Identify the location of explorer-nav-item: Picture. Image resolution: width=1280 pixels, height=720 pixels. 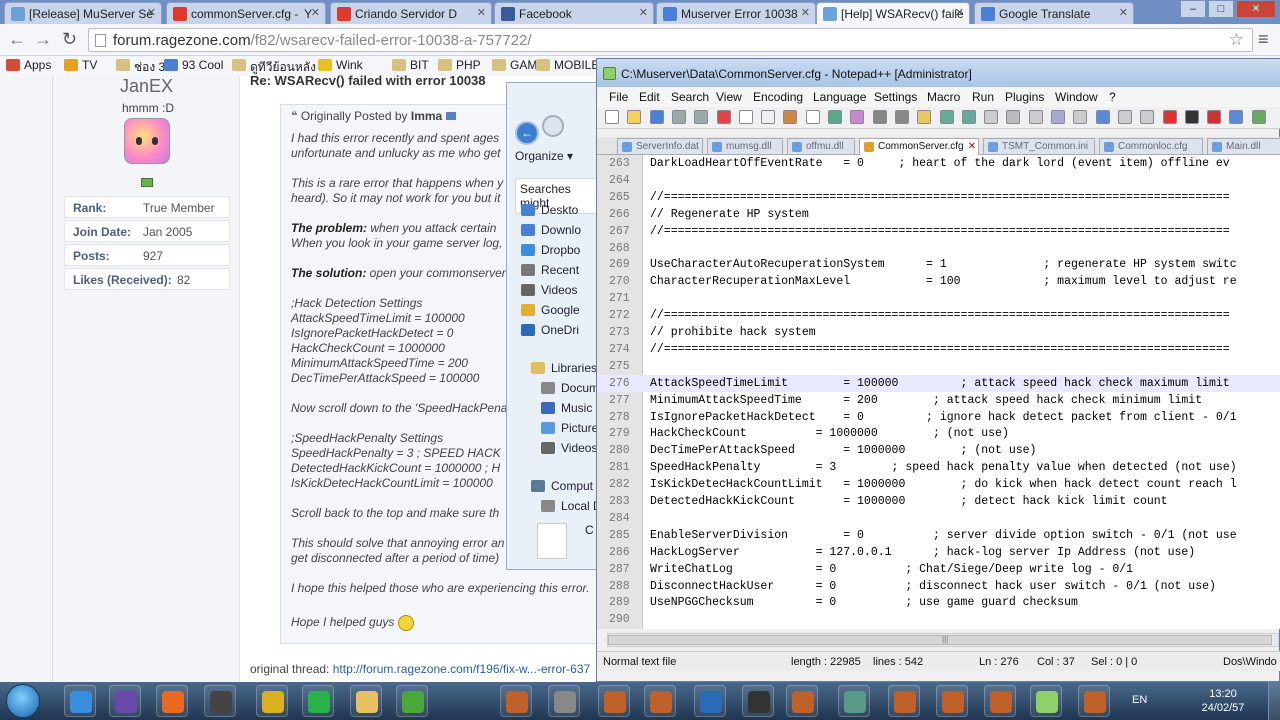
(569, 428).